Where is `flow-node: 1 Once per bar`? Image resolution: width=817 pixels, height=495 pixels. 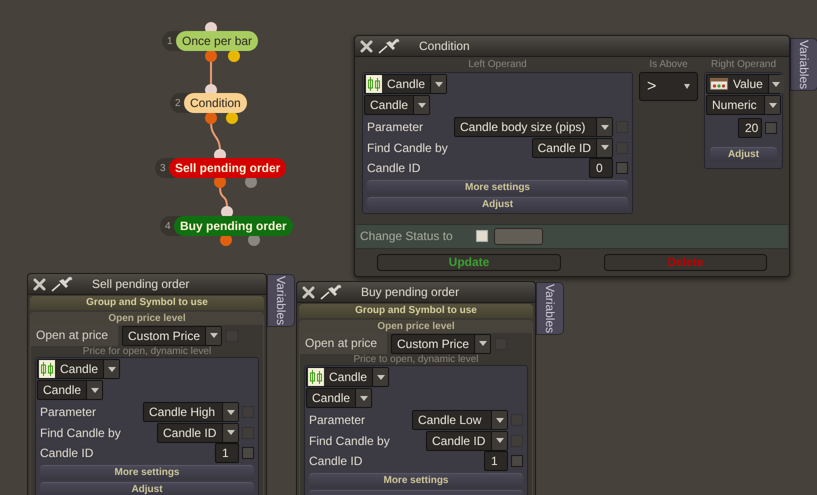 flow-node: 1 Once per bar is located at coordinates (210, 41).